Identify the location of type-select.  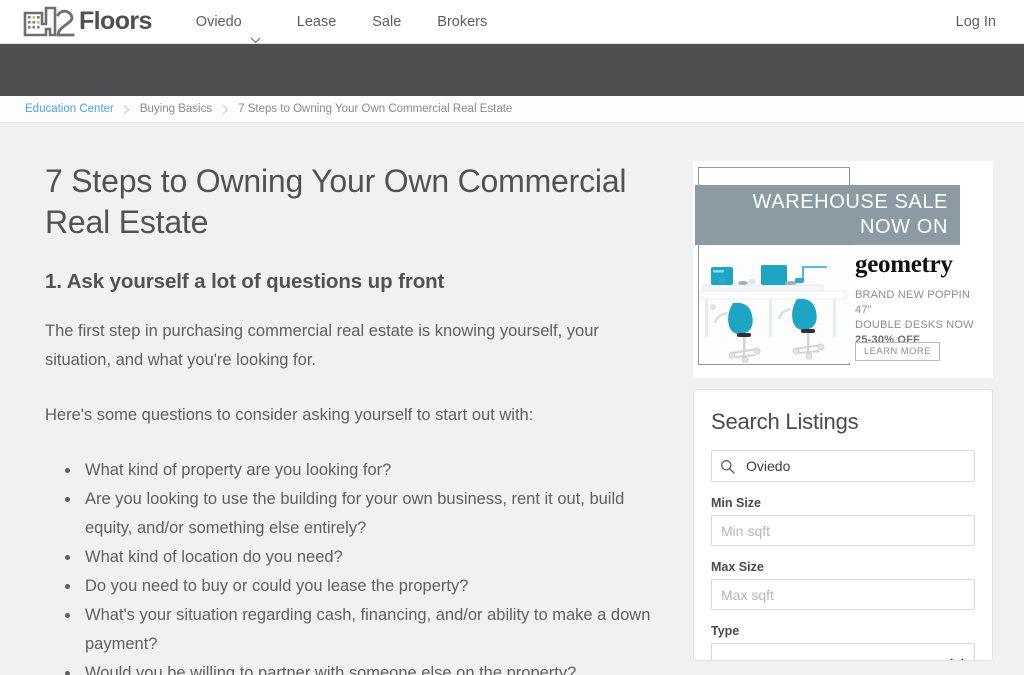
(843, 651).